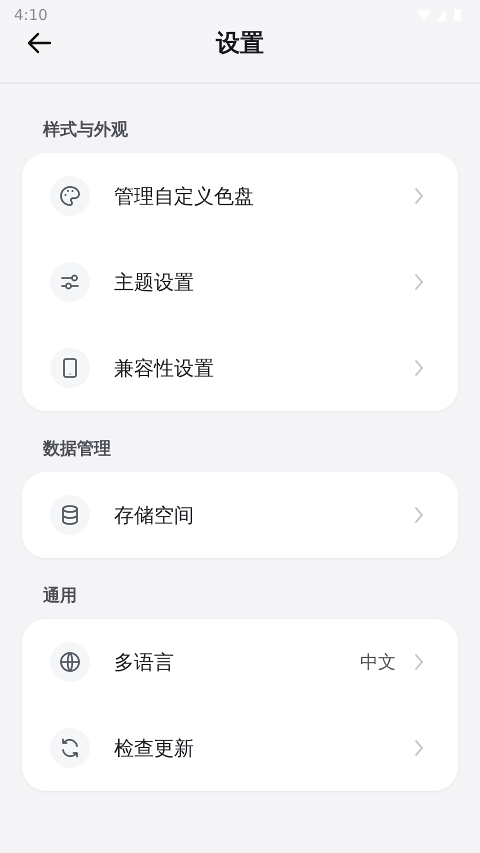 This screenshot has width=480, height=853. Describe the element at coordinates (378, 662) in the screenshot. I see `row-value: 中文` at that location.